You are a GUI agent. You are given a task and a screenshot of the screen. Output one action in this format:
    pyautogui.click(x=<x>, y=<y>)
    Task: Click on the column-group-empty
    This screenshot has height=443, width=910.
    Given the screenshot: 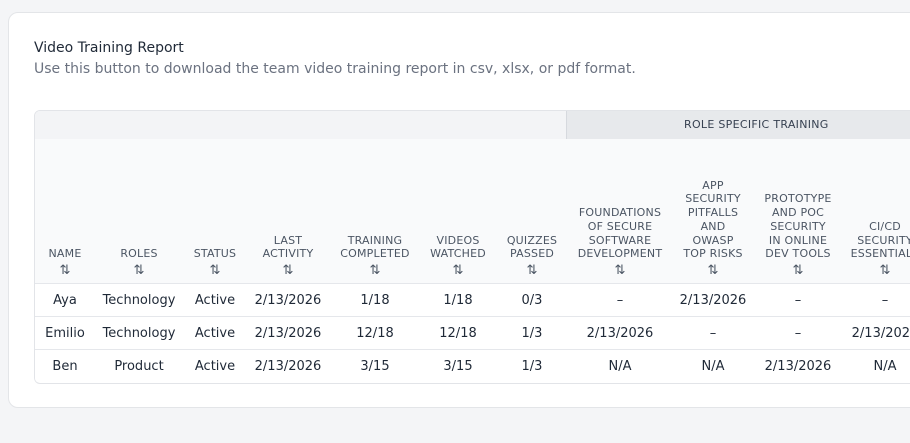 What is the action you would take?
    pyautogui.click(x=300, y=125)
    